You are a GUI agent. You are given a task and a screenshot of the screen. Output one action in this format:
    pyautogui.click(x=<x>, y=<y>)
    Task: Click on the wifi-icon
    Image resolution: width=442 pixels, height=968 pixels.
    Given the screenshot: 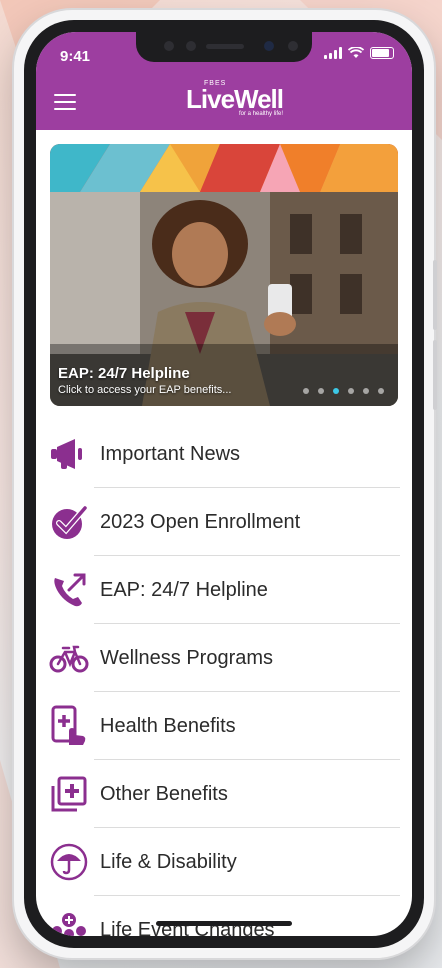 What is the action you would take?
    pyautogui.click(x=356, y=52)
    